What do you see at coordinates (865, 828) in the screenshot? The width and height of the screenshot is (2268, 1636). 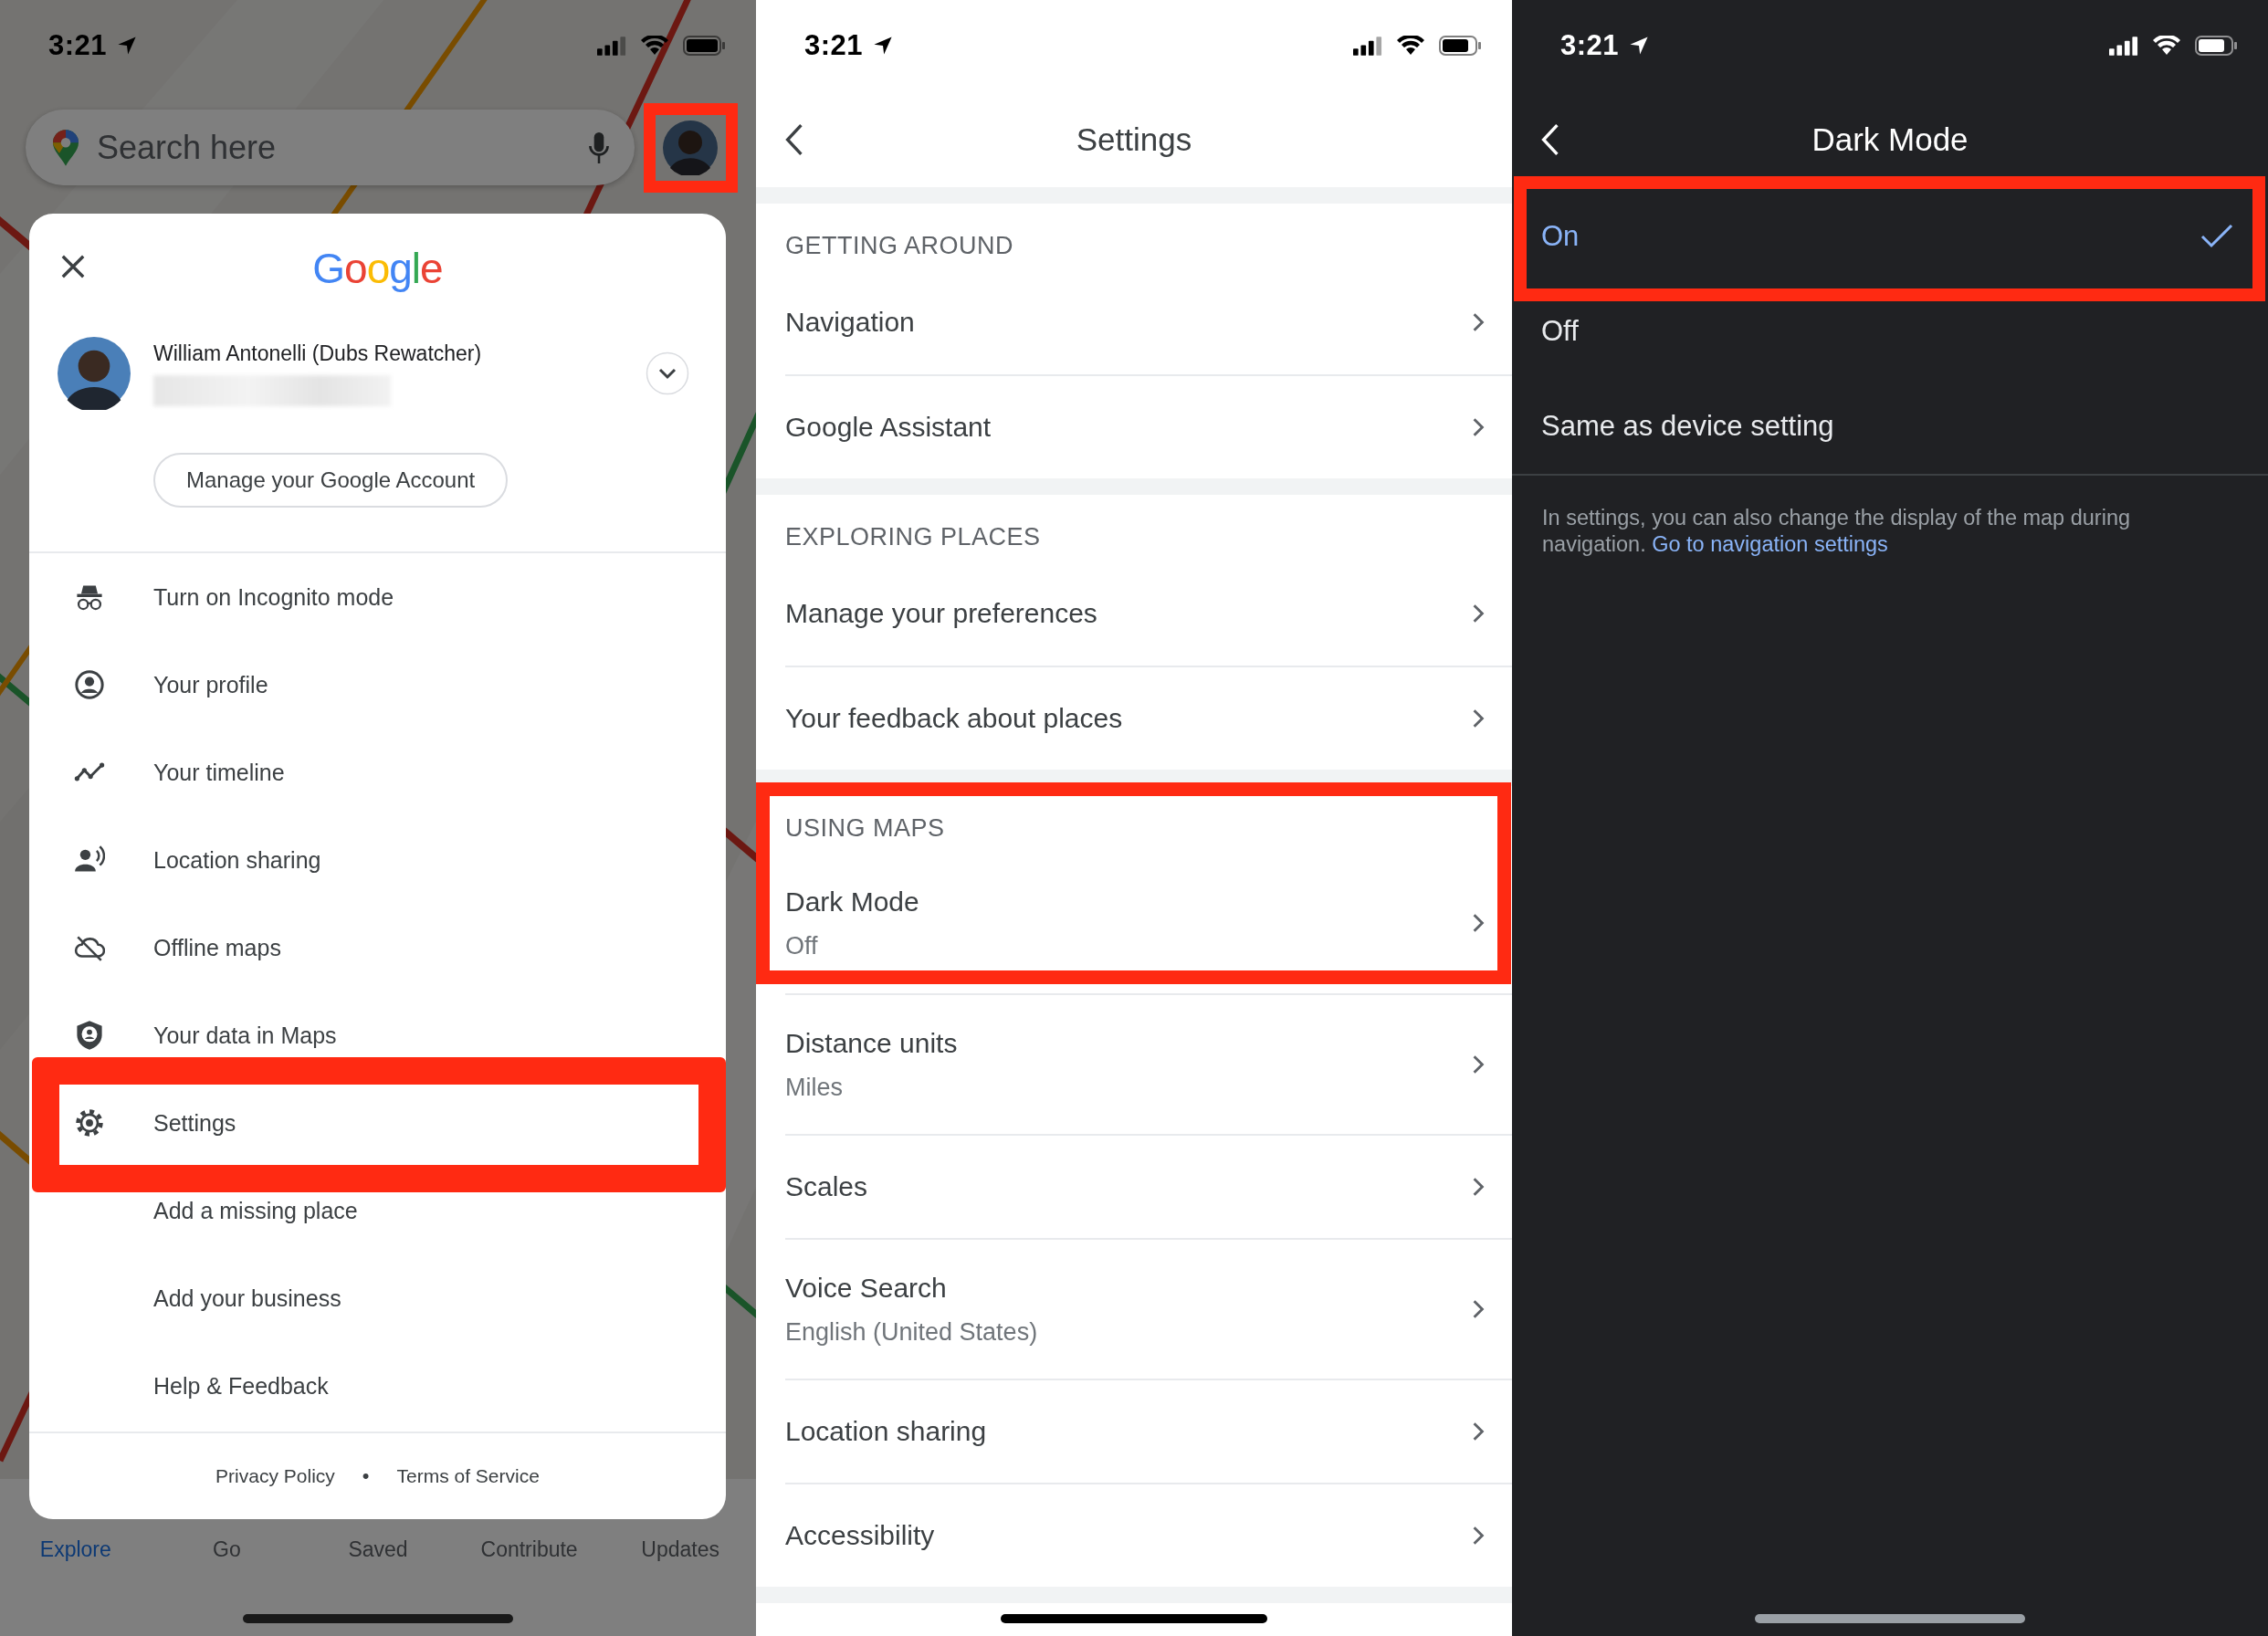 I see `section-heading: USING MAPS` at bounding box center [865, 828].